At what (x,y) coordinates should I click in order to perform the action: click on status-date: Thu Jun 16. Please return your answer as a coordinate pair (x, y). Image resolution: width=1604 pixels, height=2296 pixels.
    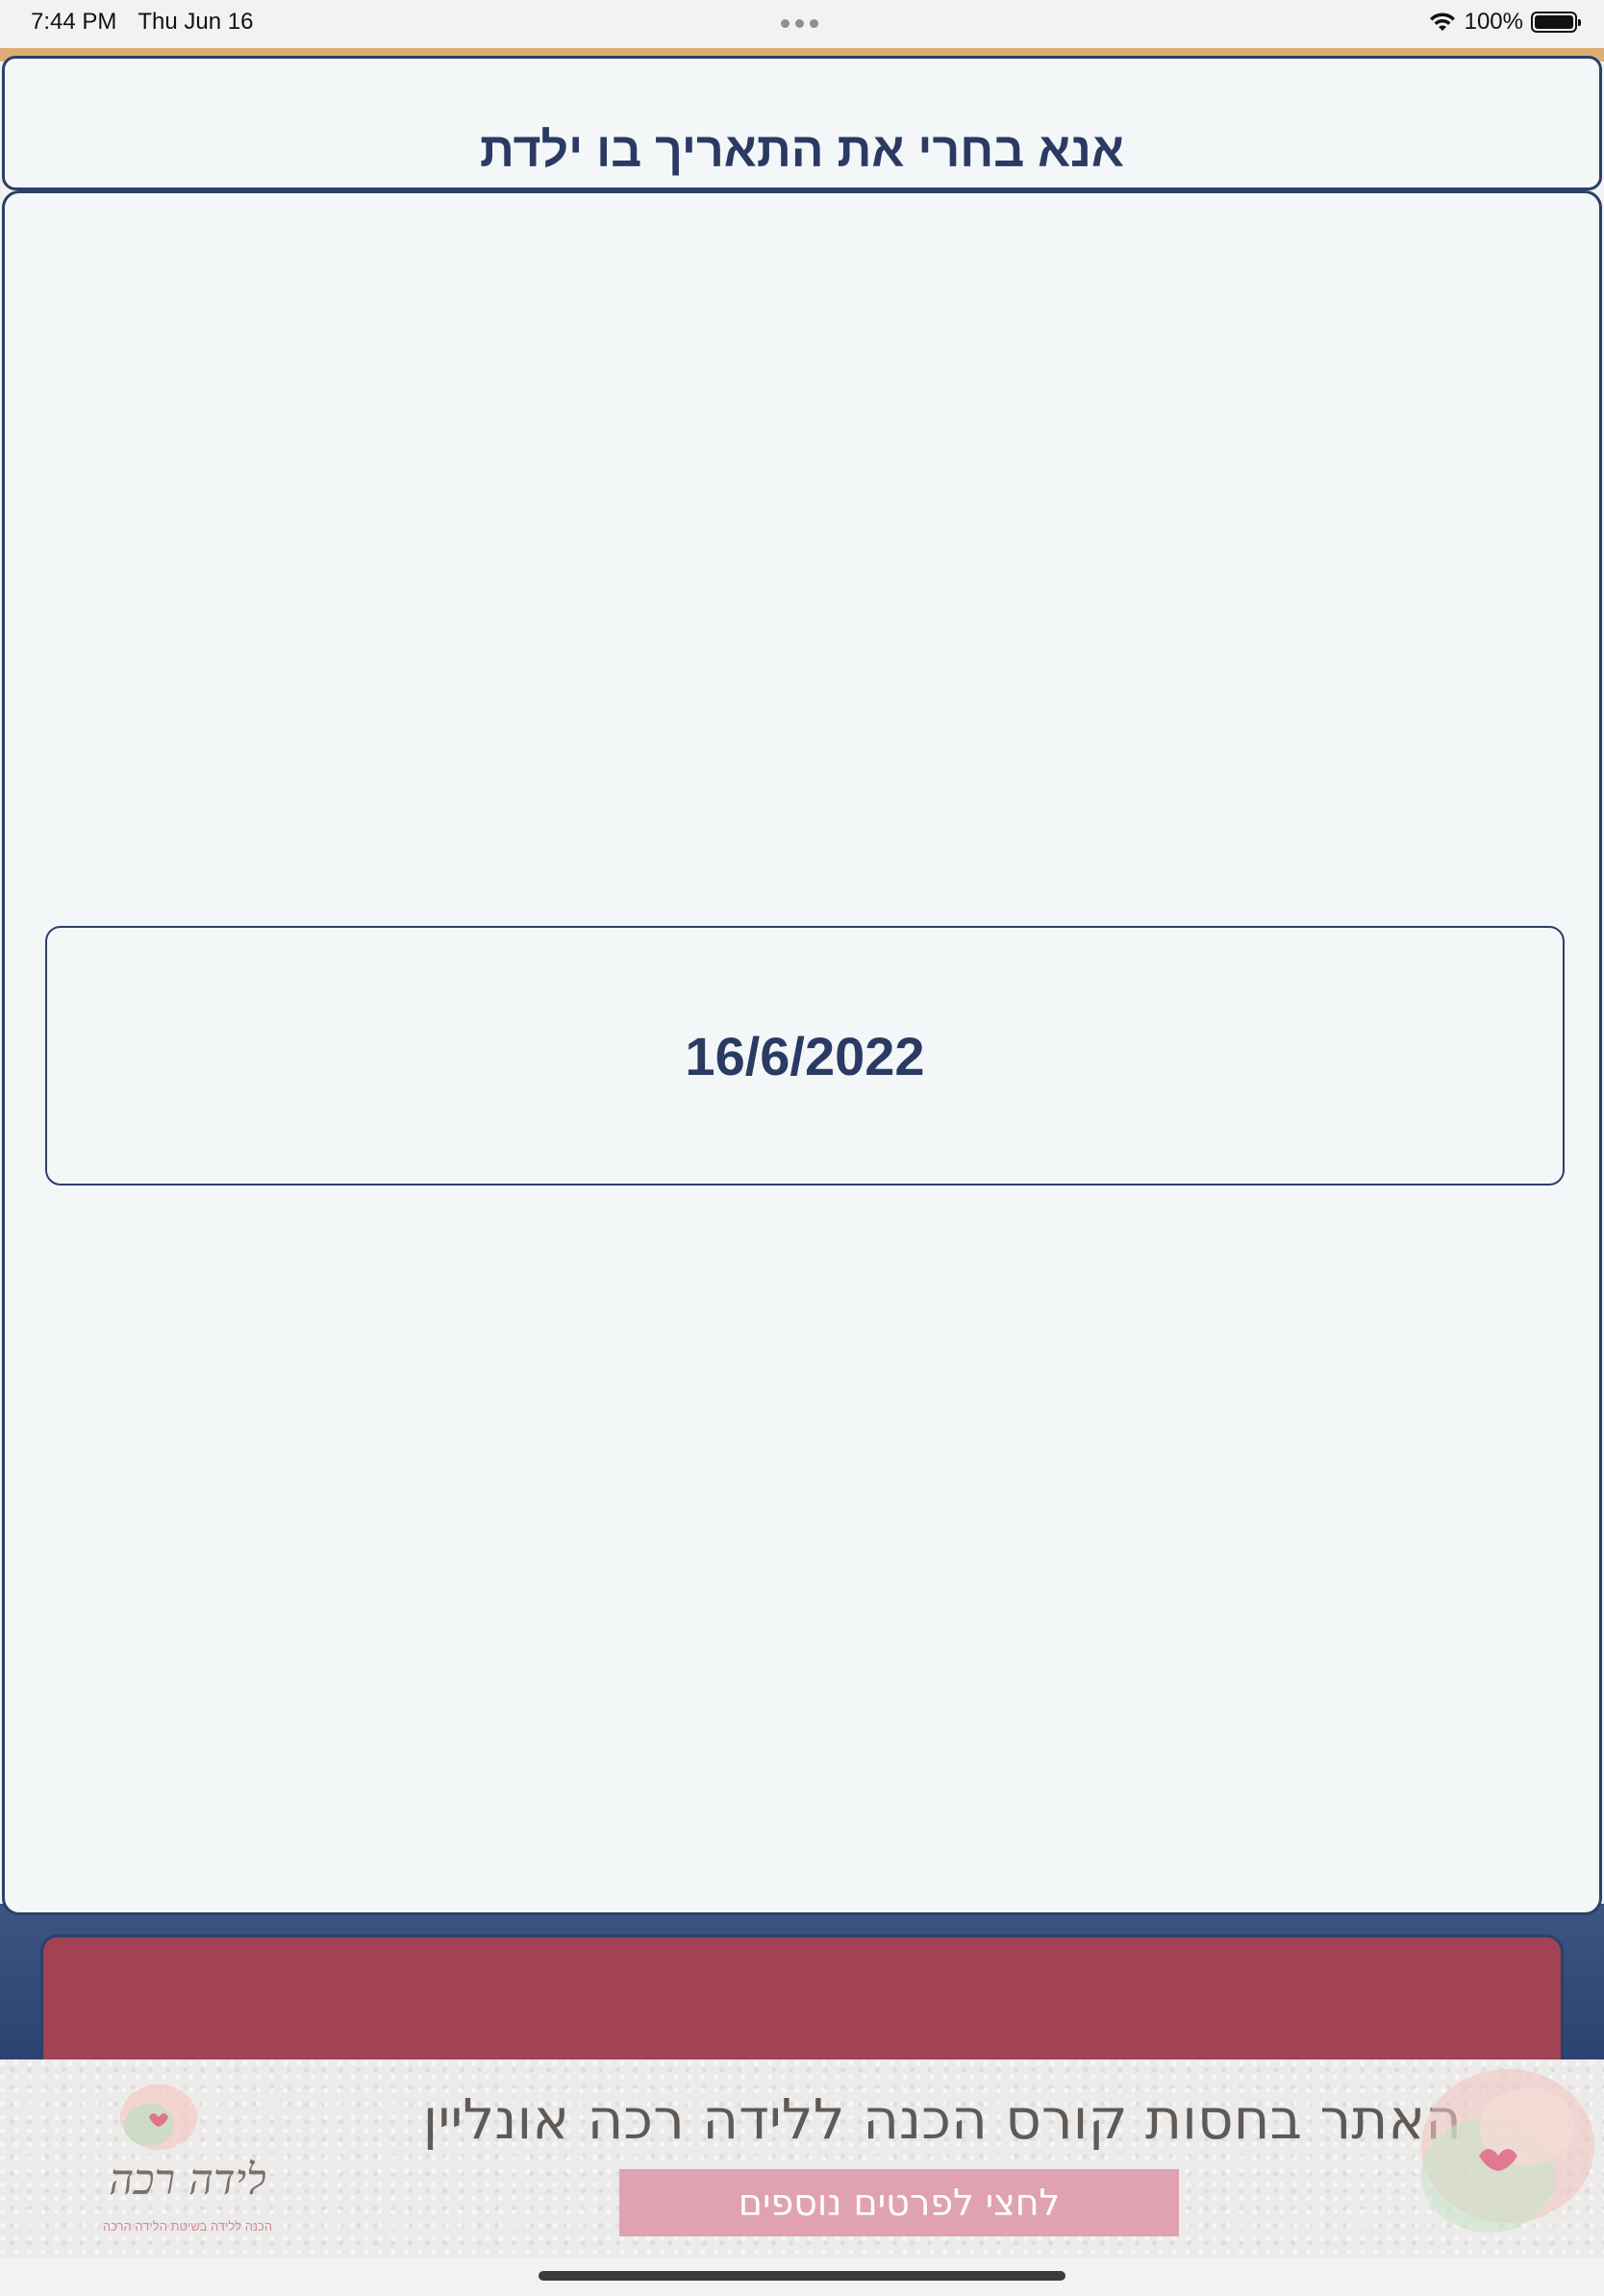
    Looking at the image, I should click on (196, 22).